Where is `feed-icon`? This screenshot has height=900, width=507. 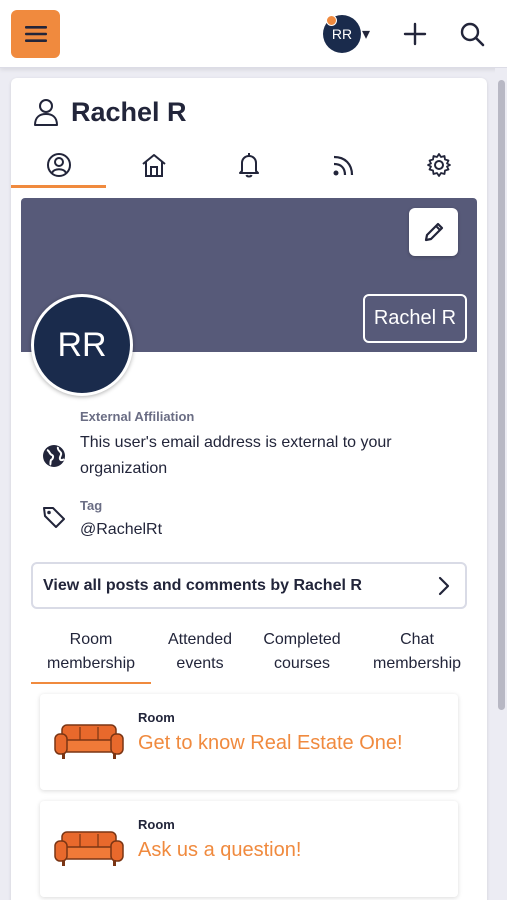
feed-icon is located at coordinates (343, 165).